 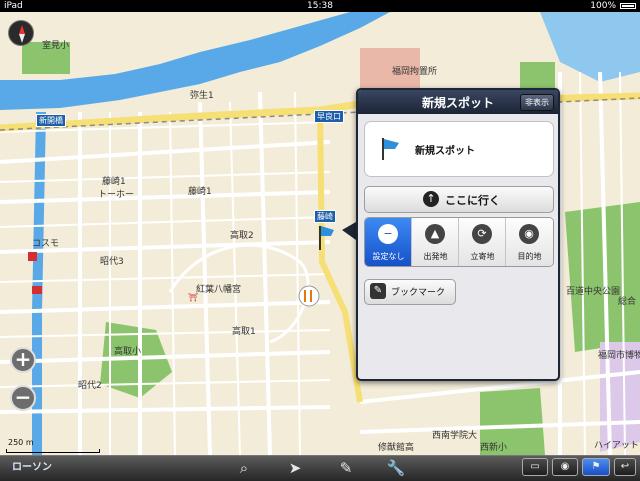 What do you see at coordinates (388, 256) in the screenshot?
I see `segment-none-label: 設定なし` at bounding box center [388, 256].